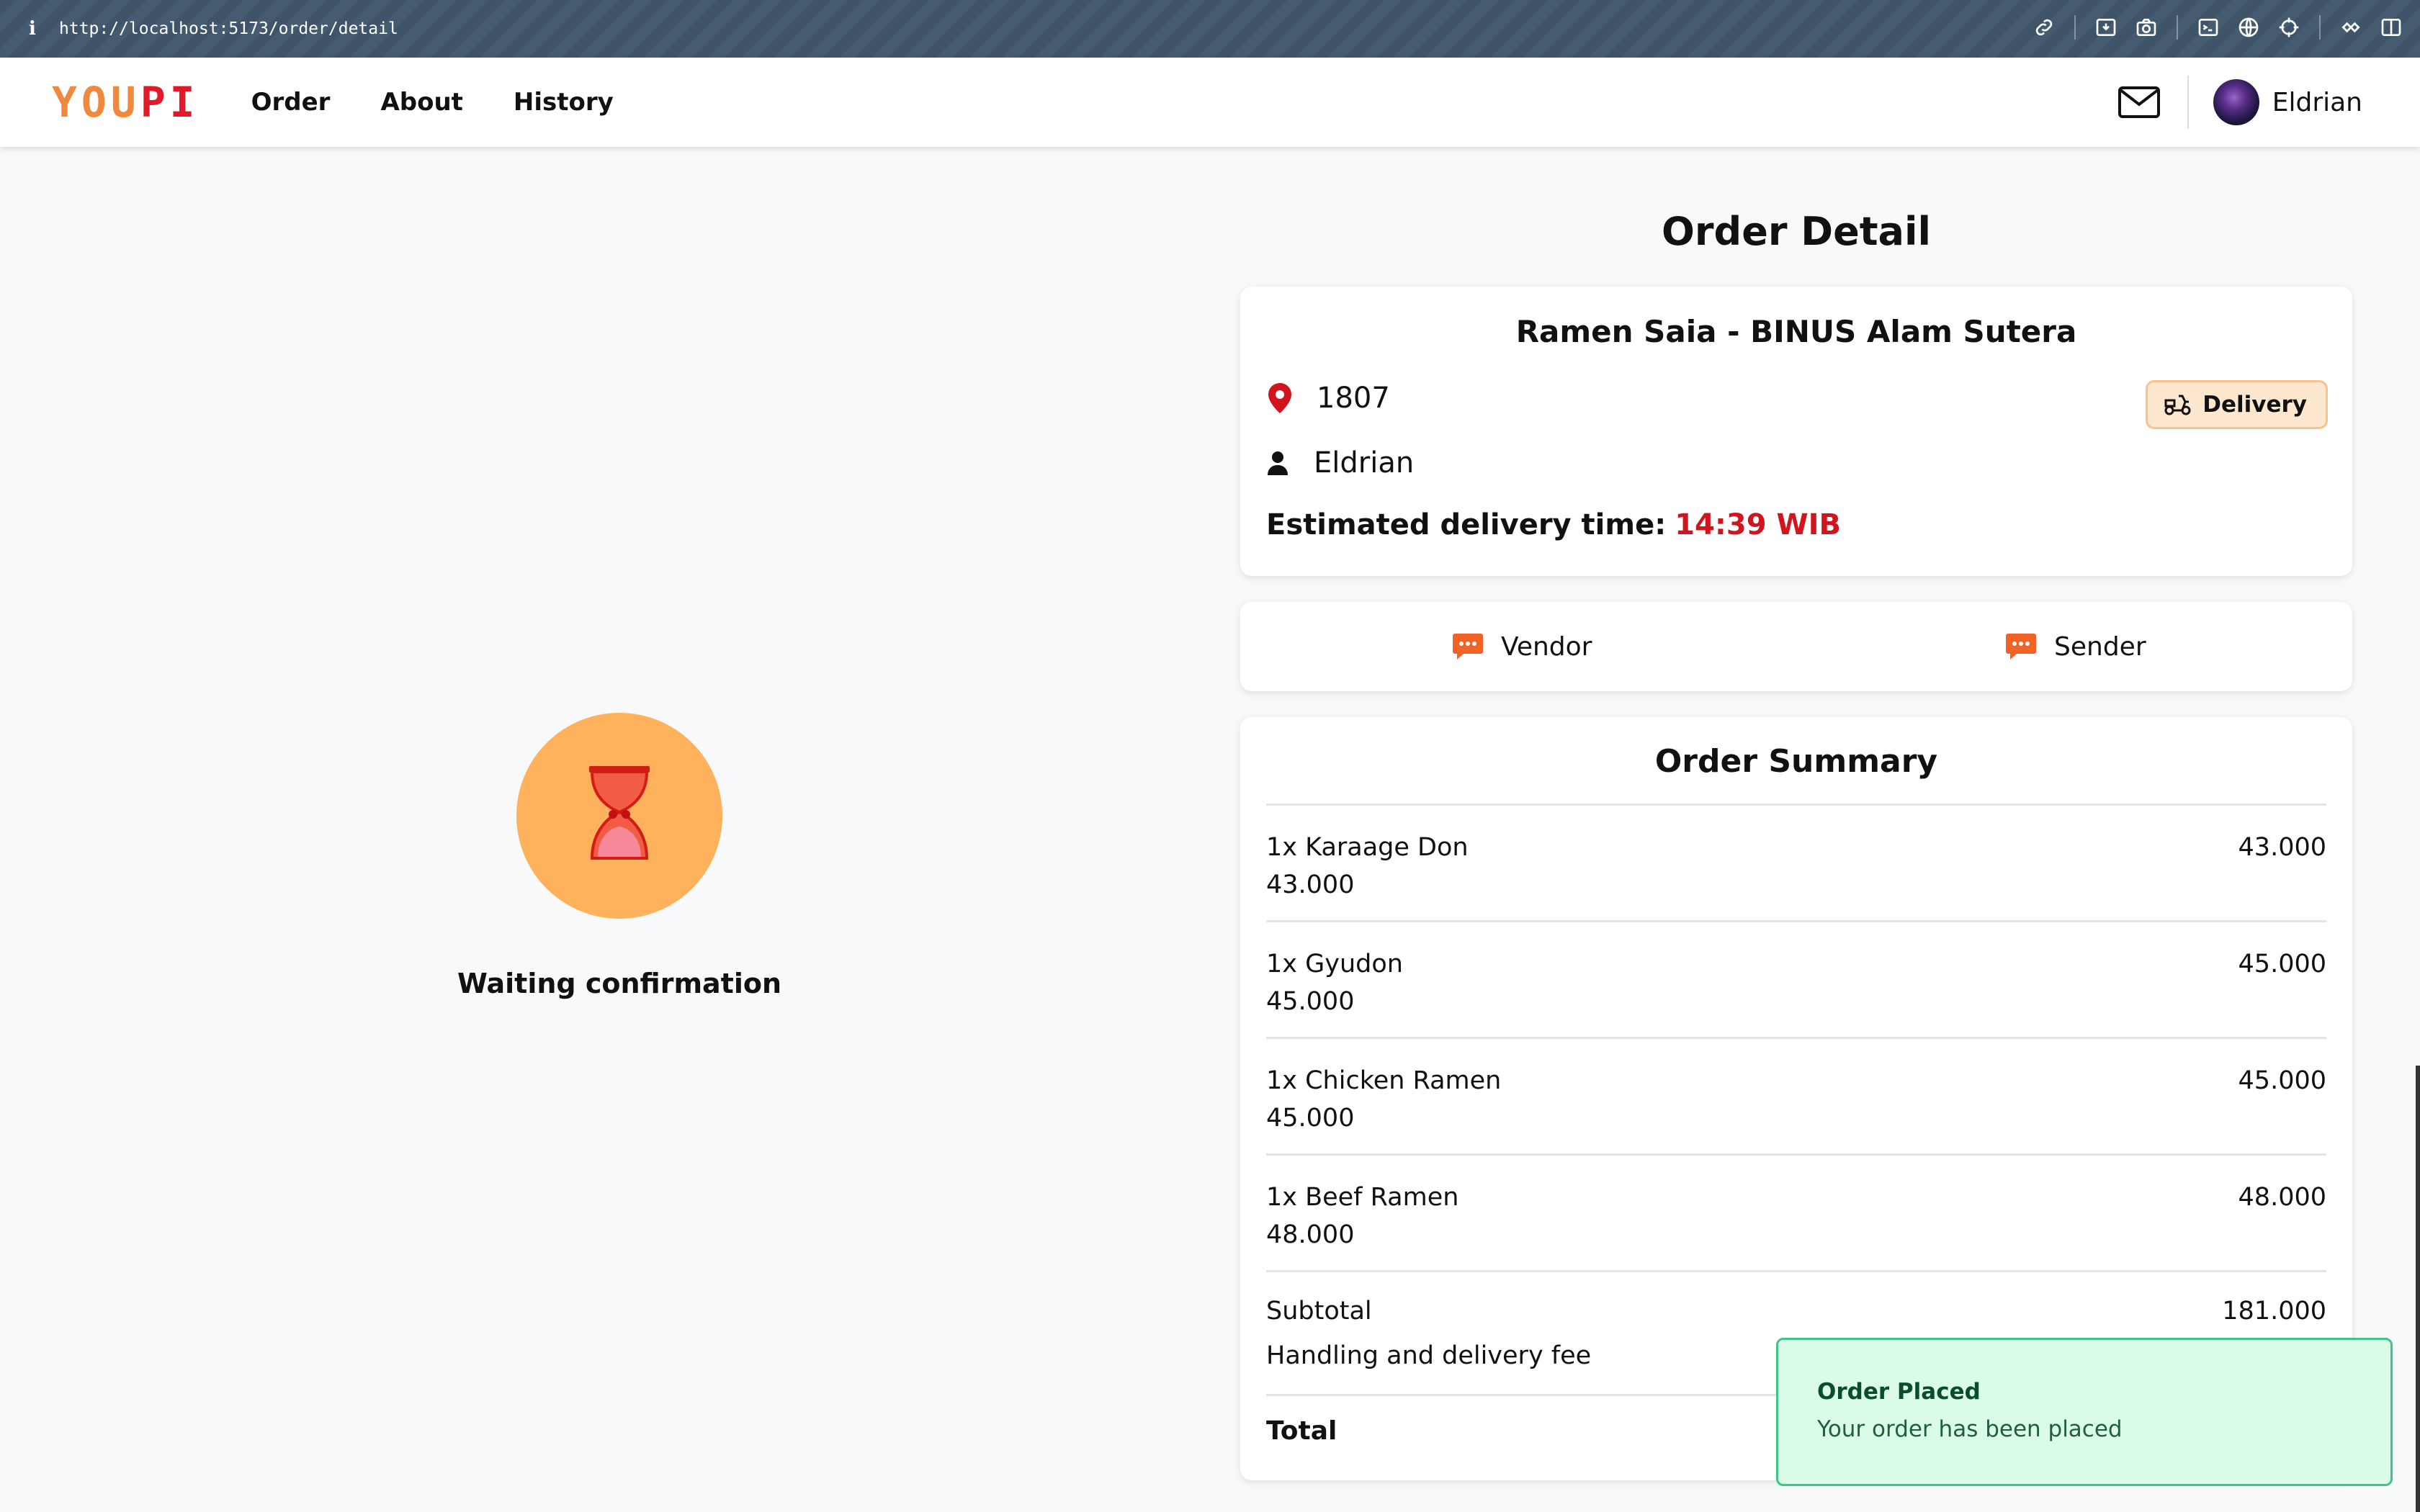 The height and width of the screenshot is (1512, 2420). I want to click on navbar-user-area: Eldrian, so click(2240, 102).